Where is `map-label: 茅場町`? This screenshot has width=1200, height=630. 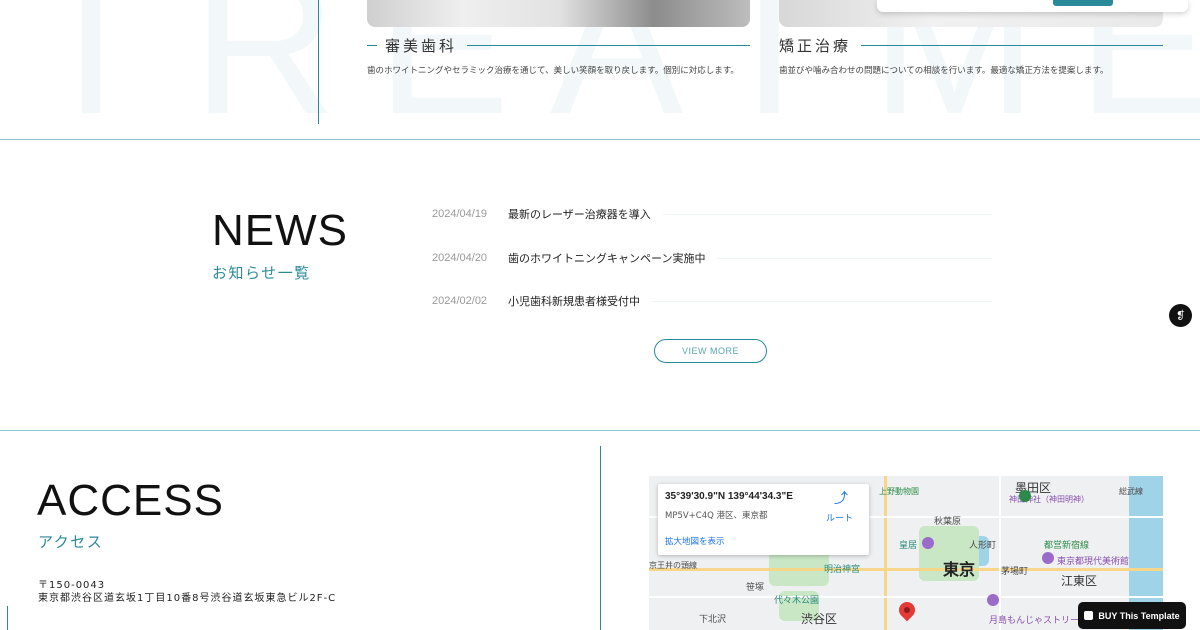 map-label: 茅場町 is located at coordinates (1015, 572).